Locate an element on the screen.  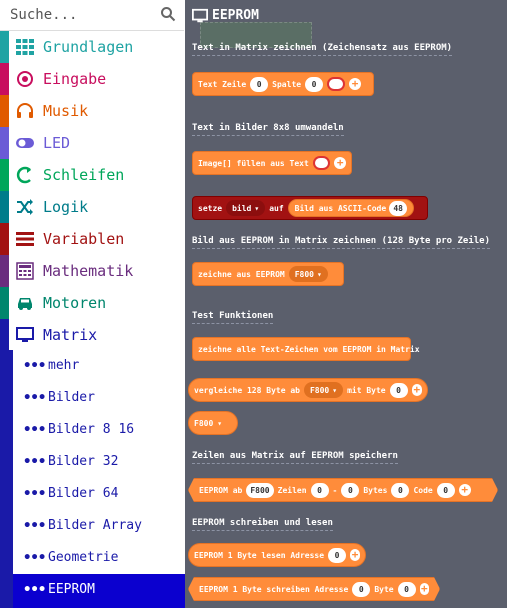
block-f800: F800 ▾ is located at coordinates (213, 423).